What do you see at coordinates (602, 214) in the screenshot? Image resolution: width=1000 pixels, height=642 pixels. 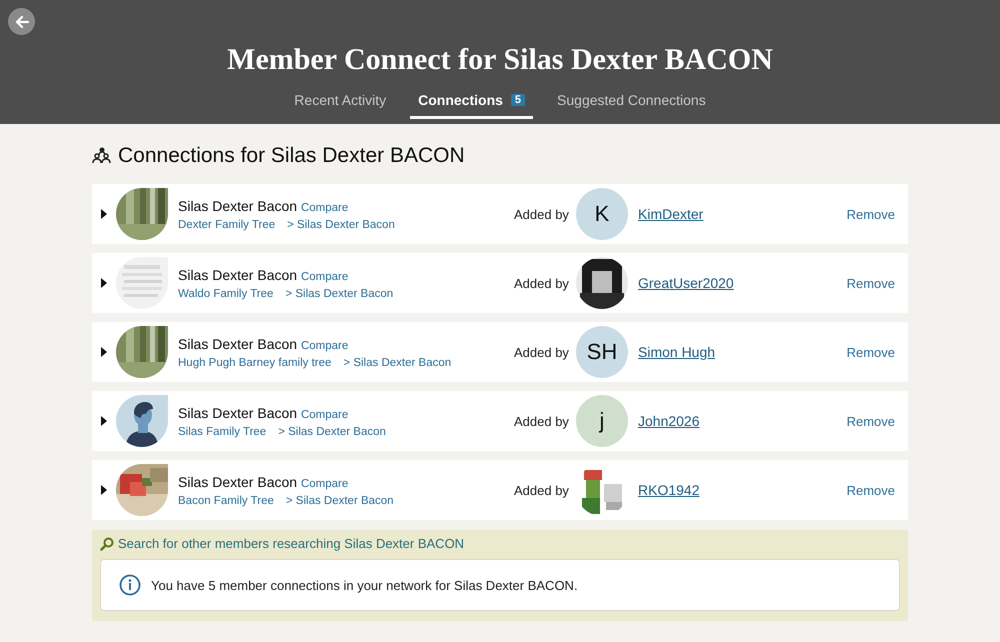 I see `user-avatar: K` at bounding box center [602, 214].